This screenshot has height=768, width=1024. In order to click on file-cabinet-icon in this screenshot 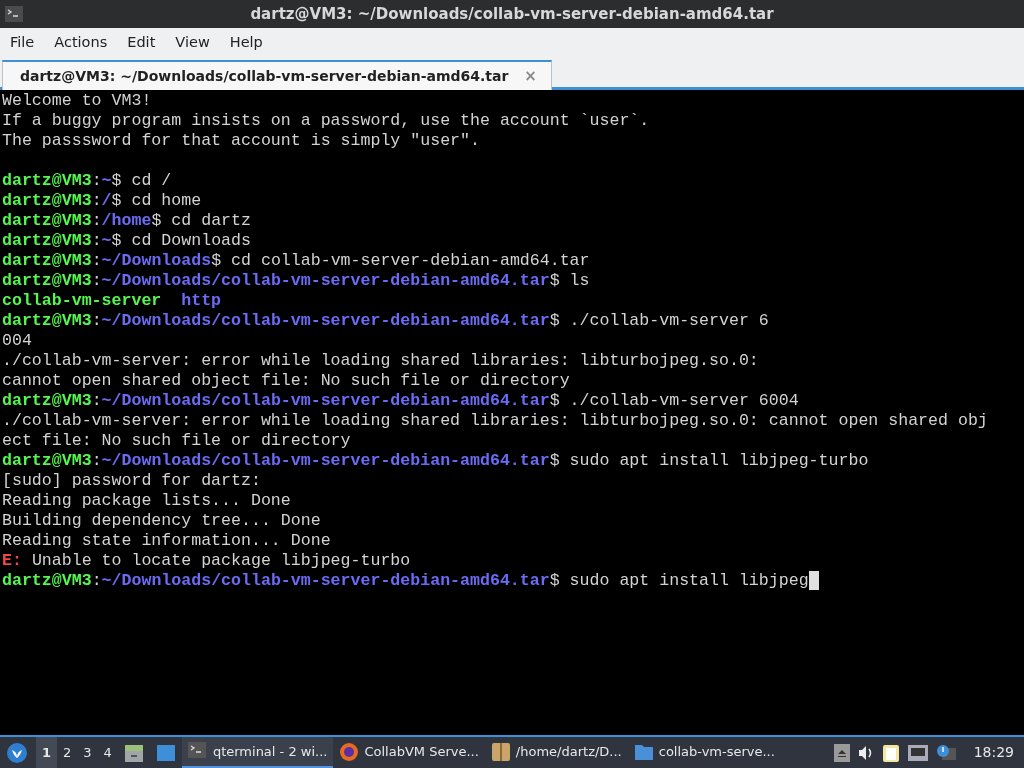, I will do `click(133, 752)`.